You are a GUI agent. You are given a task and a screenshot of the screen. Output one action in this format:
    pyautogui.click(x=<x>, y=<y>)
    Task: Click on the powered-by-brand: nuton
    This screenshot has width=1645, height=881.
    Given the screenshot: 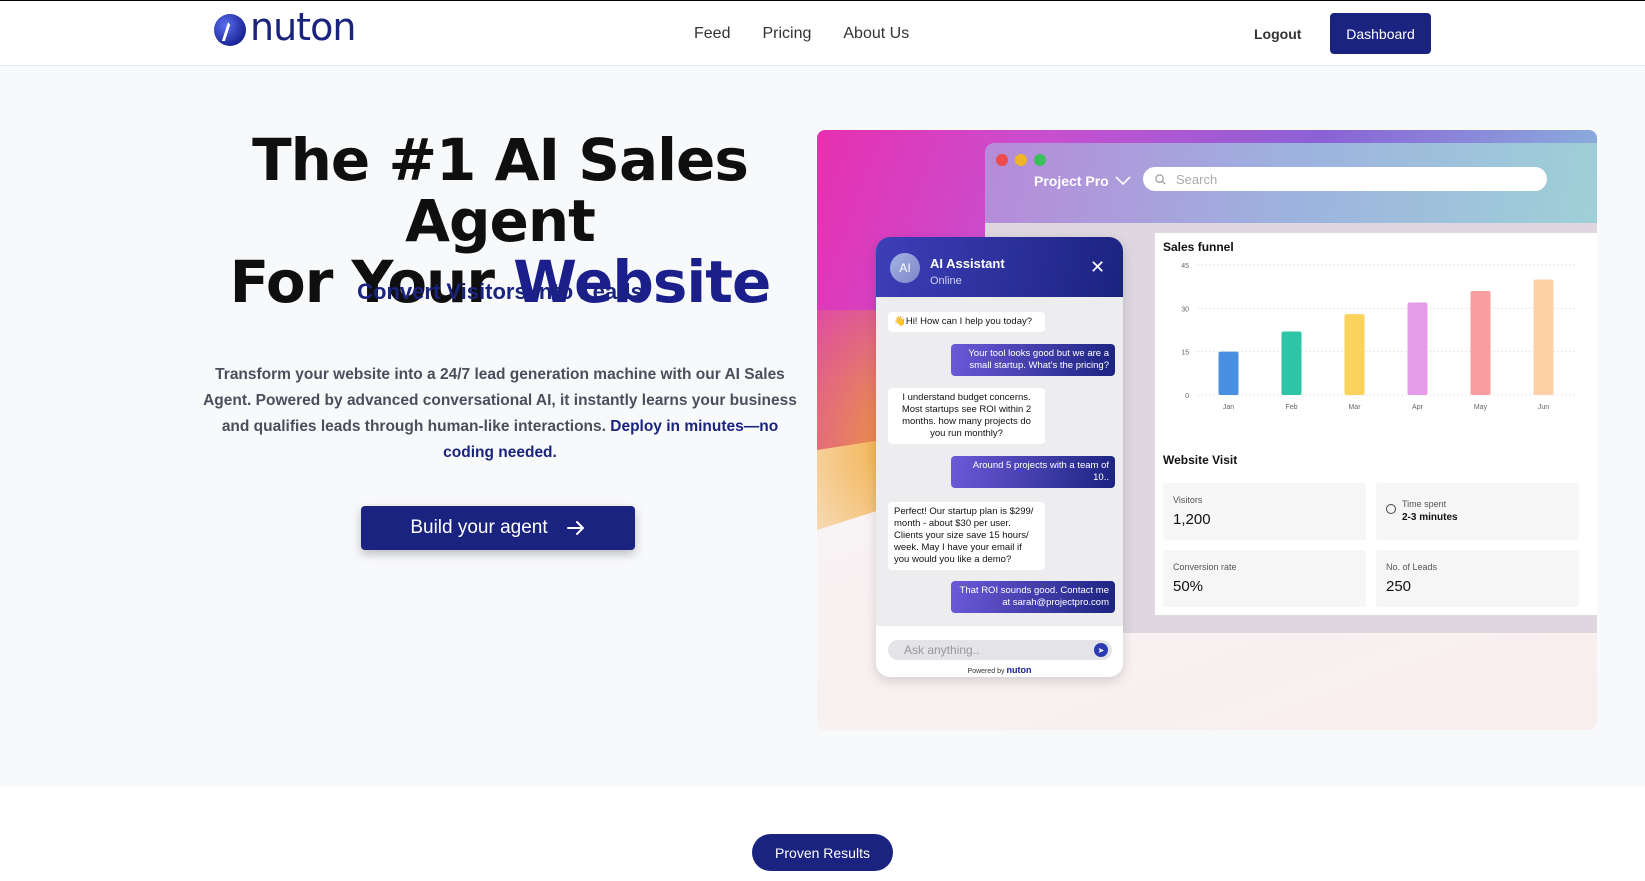 What is the action you would take?
    pyautogui.click(x=1019, y=670)
    